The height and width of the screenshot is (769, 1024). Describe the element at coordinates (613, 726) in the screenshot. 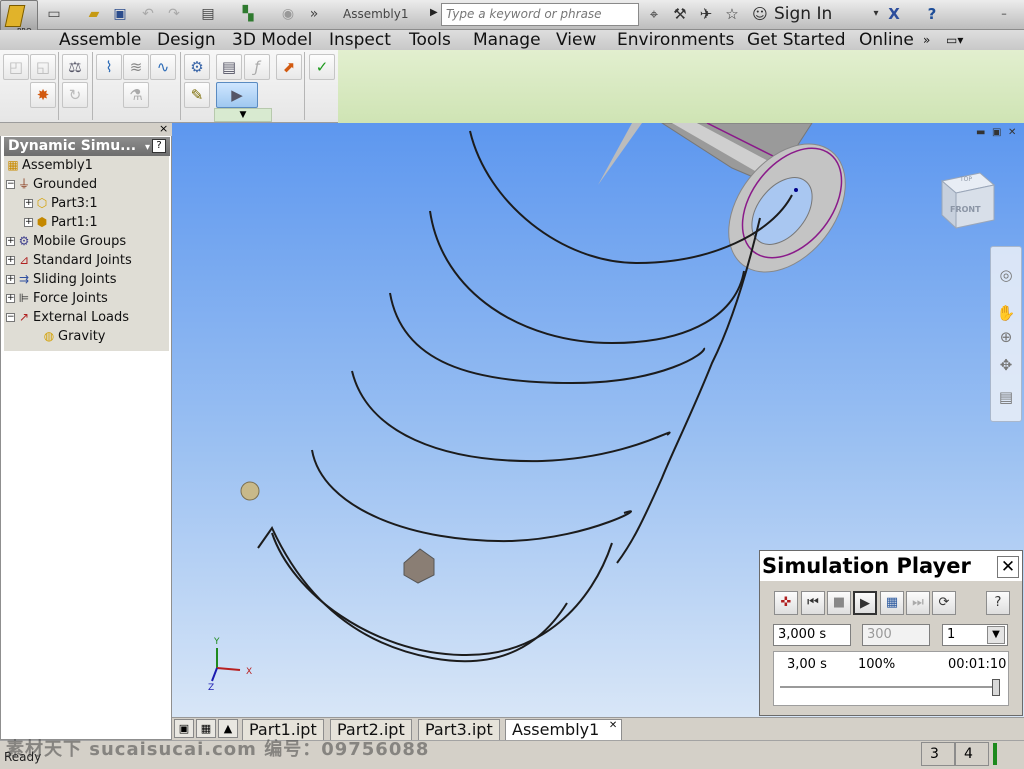

I see `tab-close-icon: ✕` at that location.